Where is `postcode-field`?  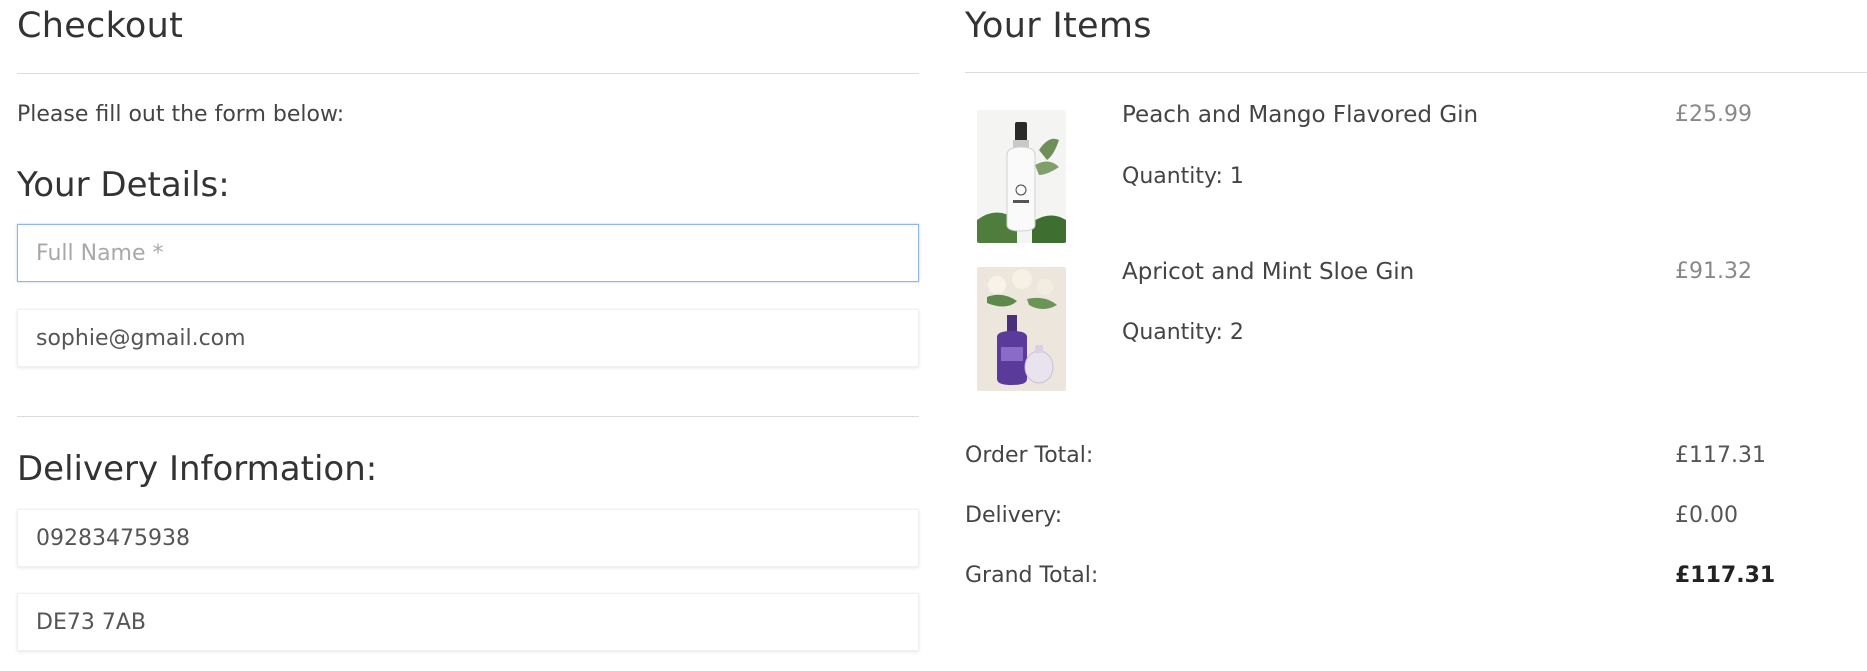 postcode-field is located at coordinates (468, 622).